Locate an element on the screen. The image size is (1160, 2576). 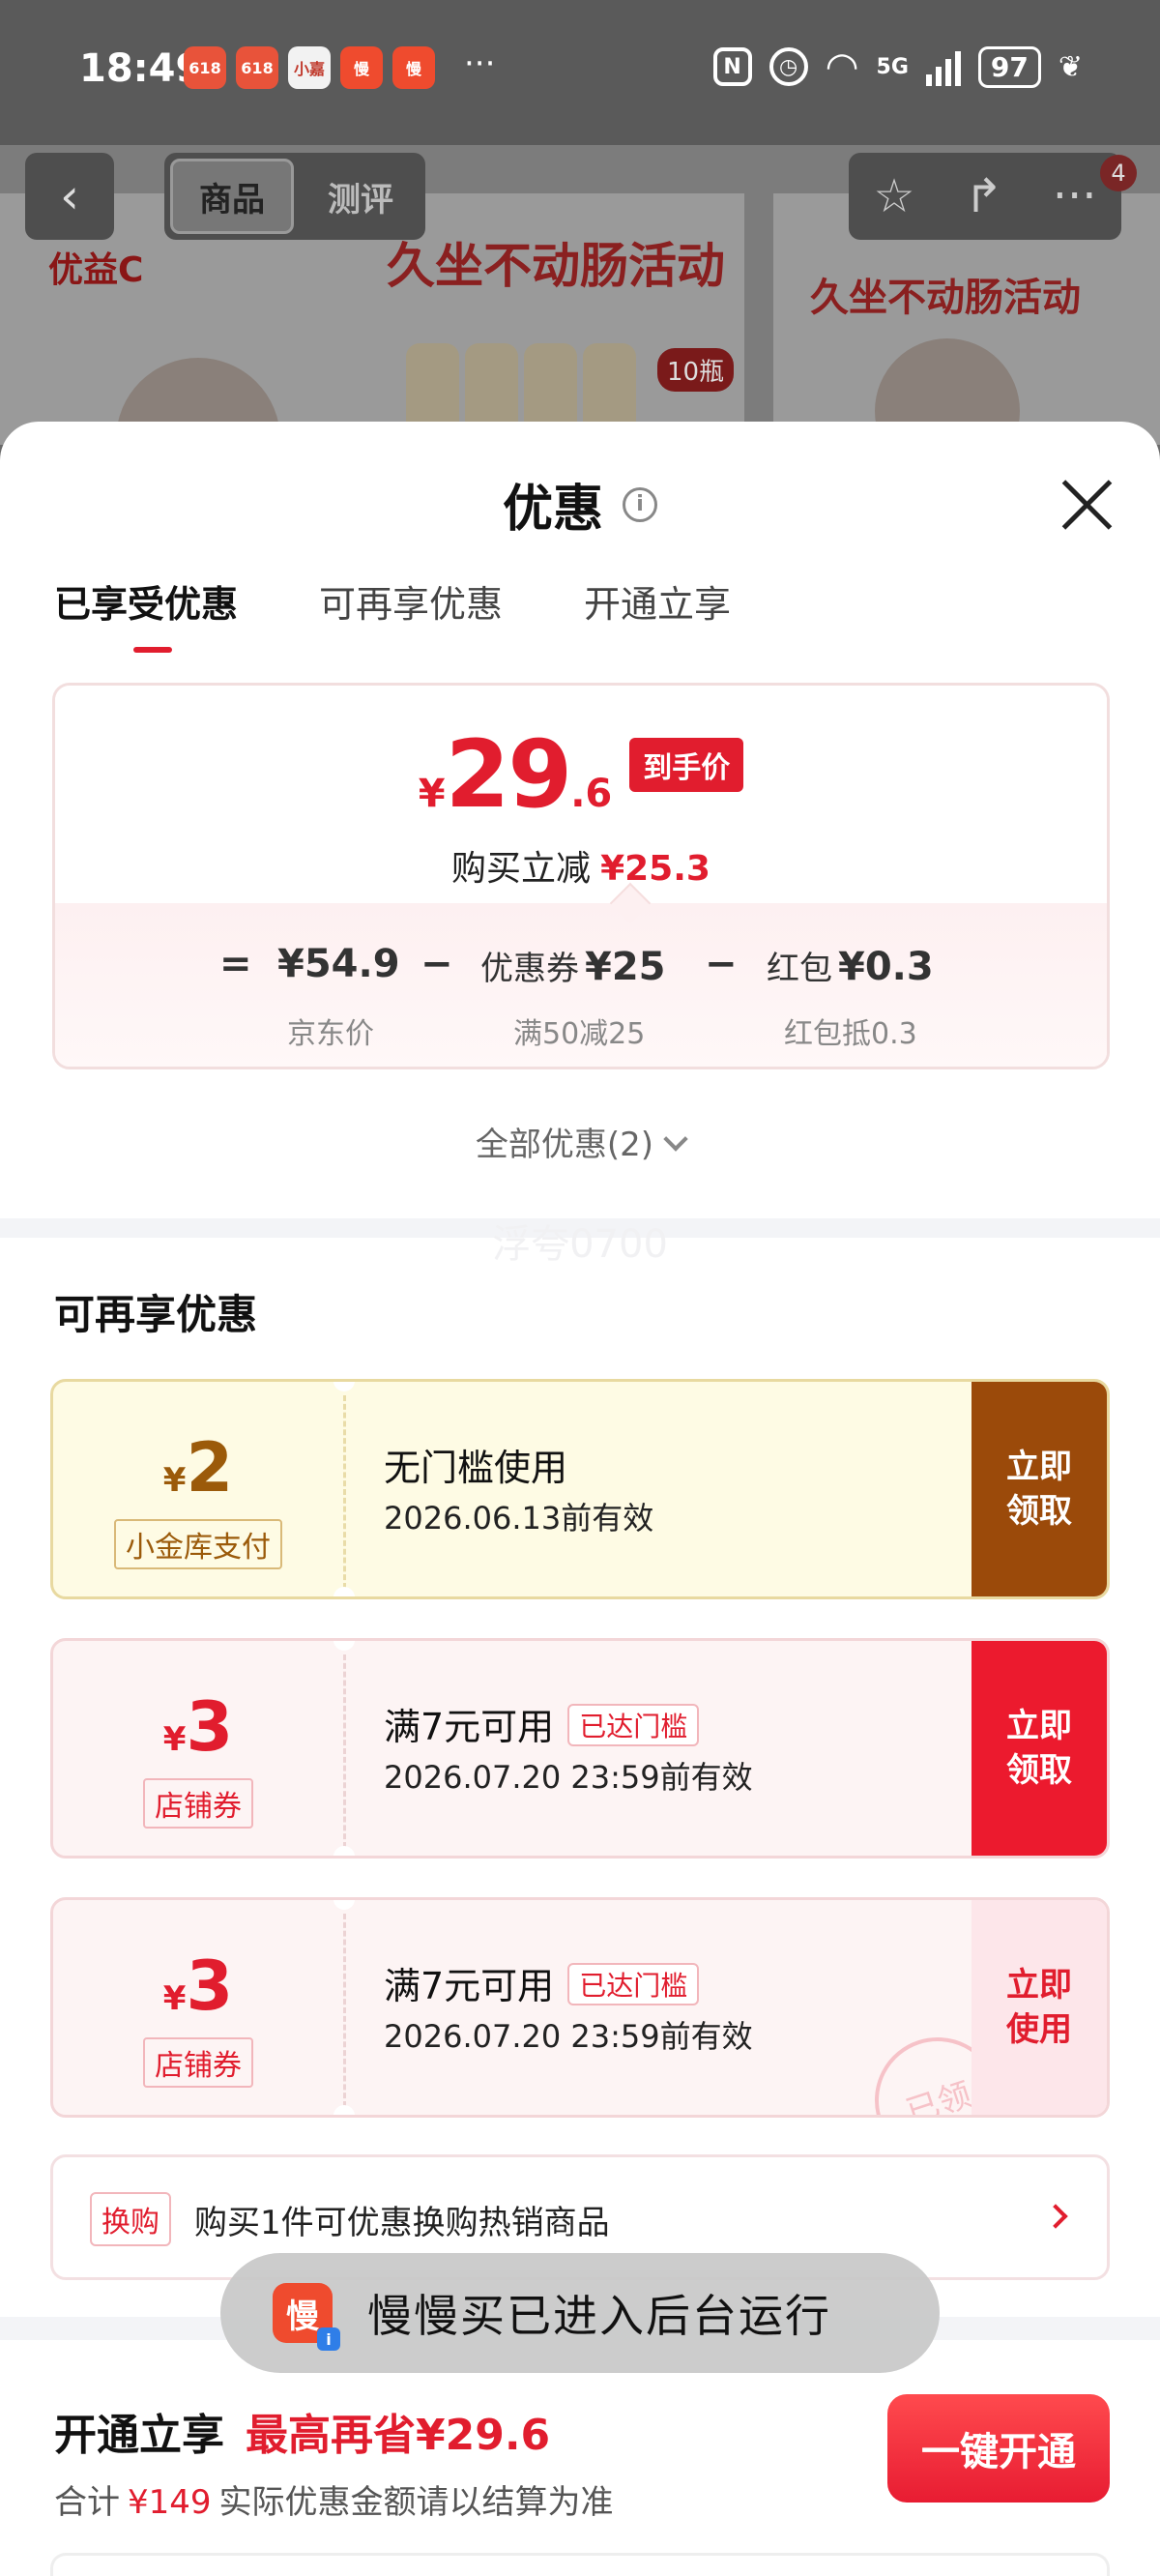
favorite-star-icon: ☆ is located at coordinates (894, 196).